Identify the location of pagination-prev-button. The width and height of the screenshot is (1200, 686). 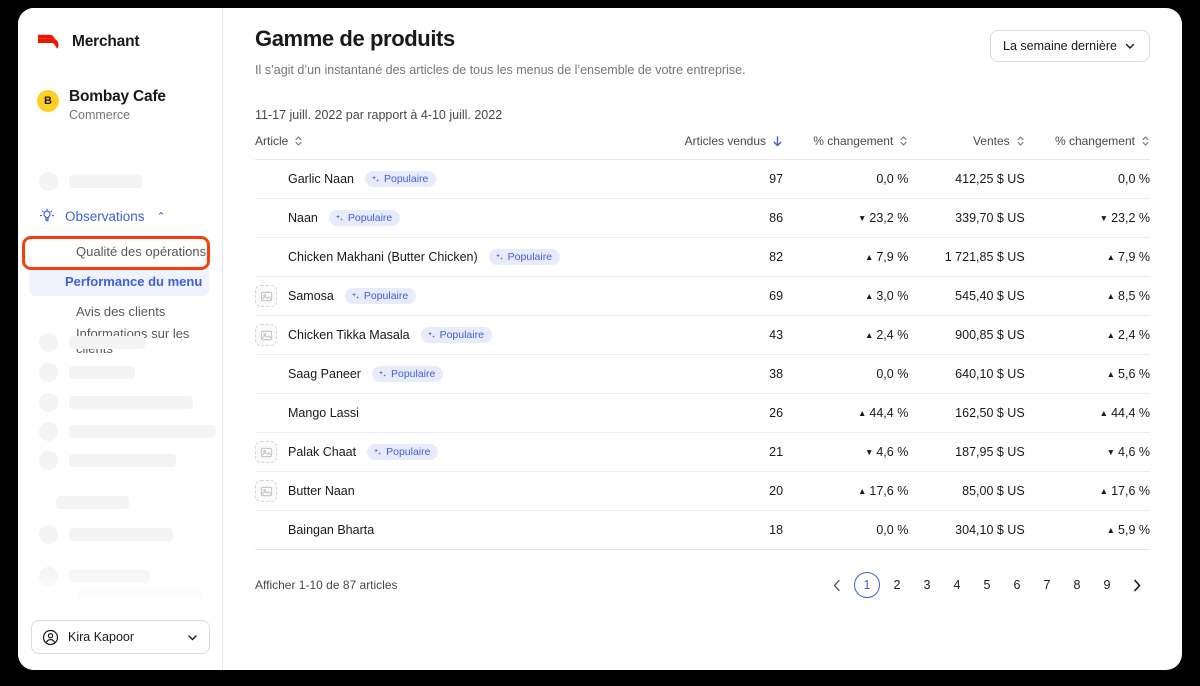
(837, 585).